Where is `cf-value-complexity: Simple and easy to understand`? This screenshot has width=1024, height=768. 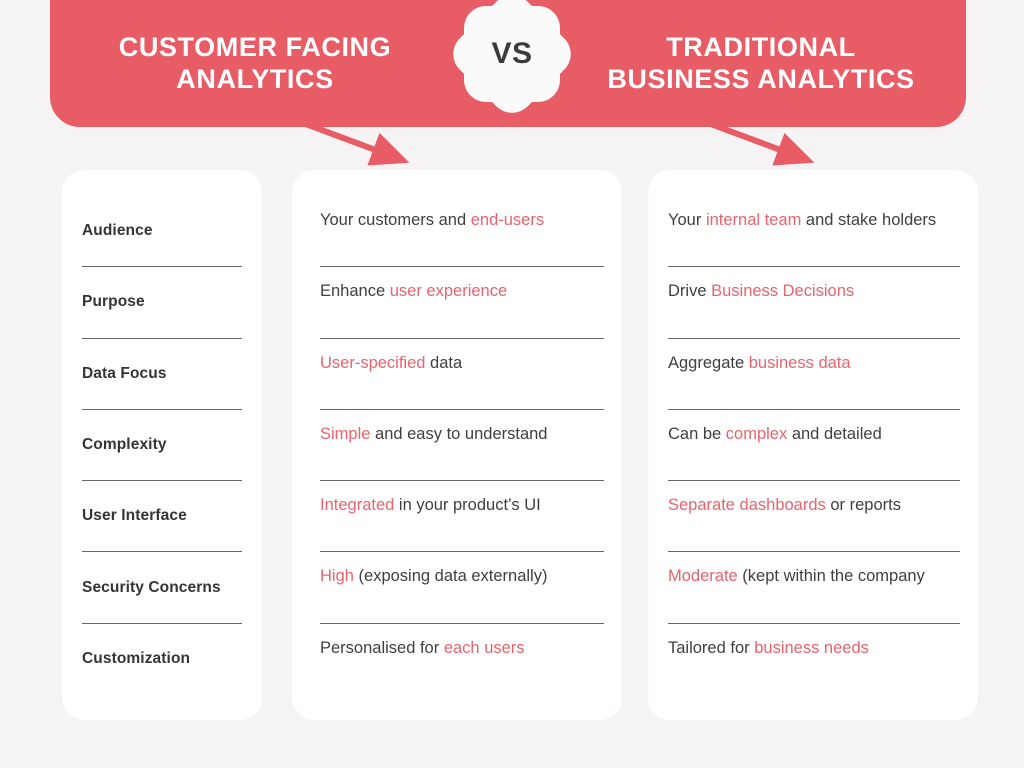
cf-value-complexity: Simple and easy to understand is located at coordinates (462, 435).